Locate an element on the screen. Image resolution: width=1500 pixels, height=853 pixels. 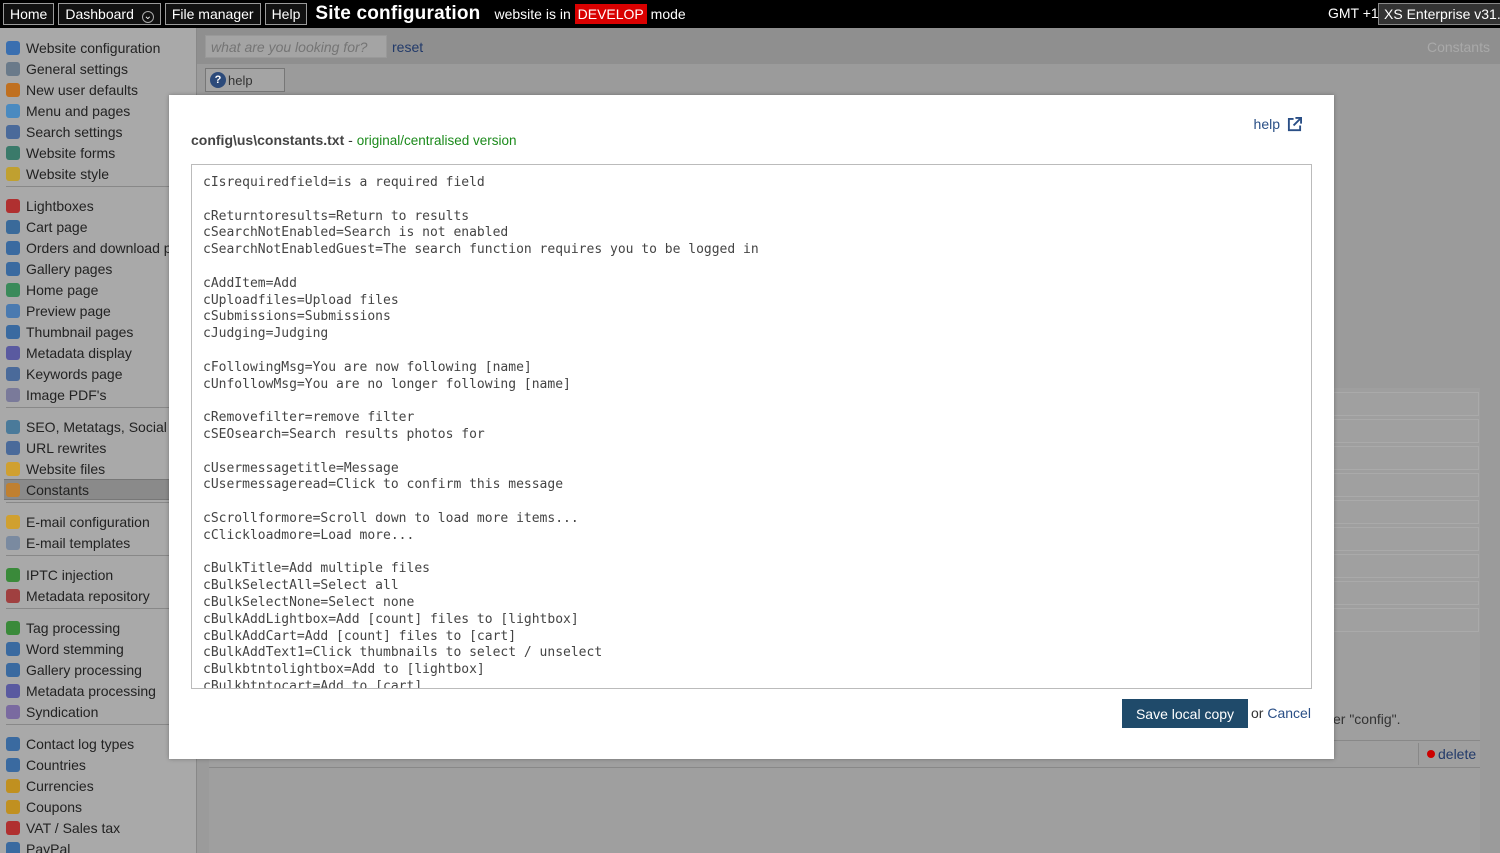
question-icon: ? is located at coordinates (218, 80).